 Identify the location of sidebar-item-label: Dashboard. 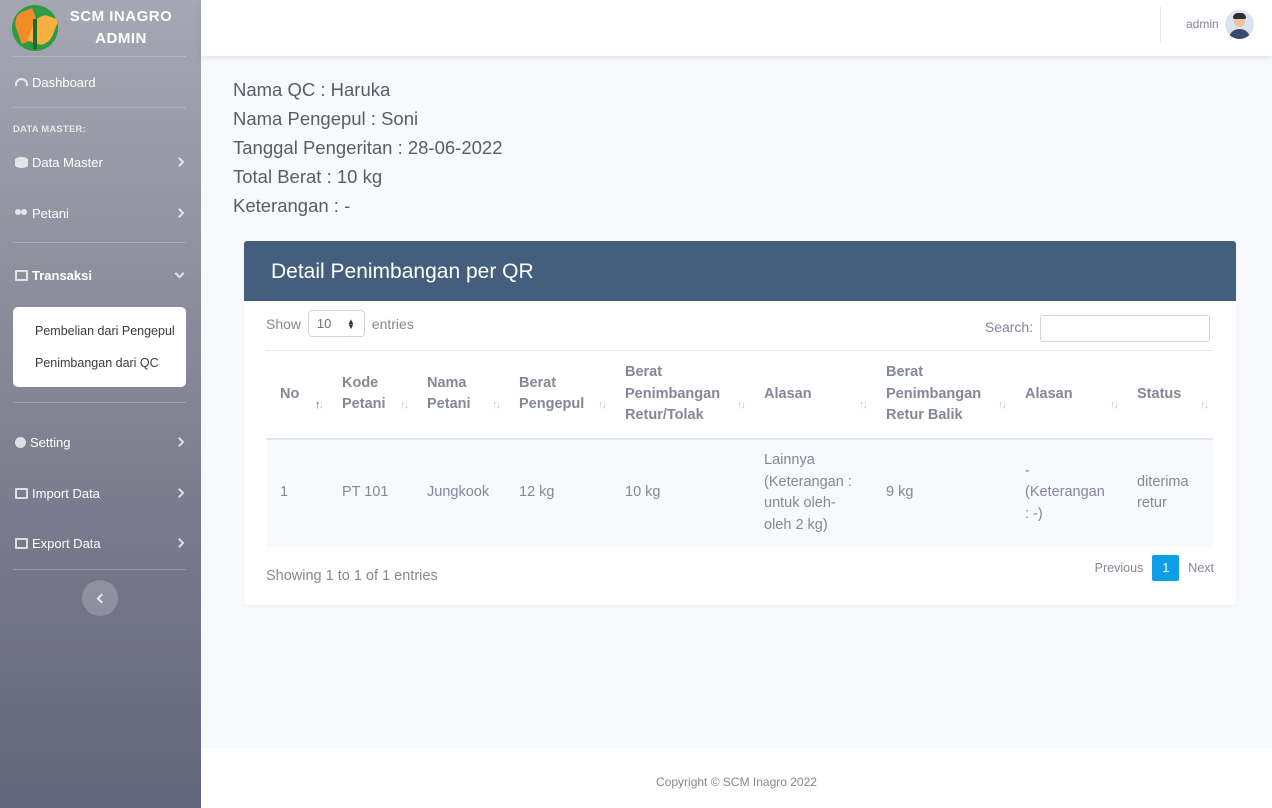
(64, 82).